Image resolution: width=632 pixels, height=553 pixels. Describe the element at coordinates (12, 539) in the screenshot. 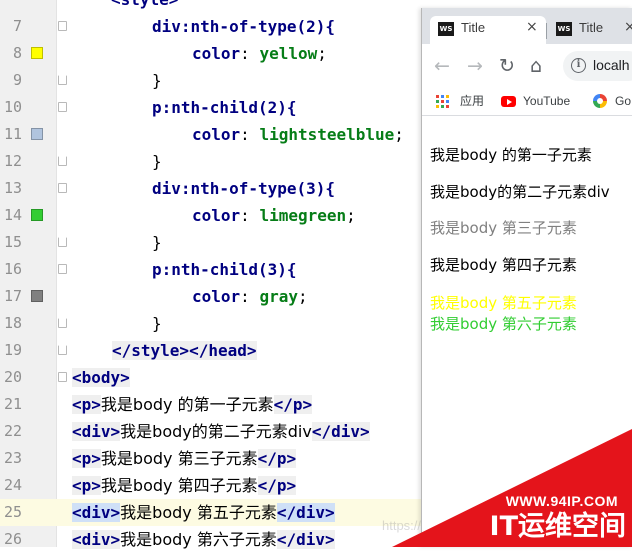

I see `line-number: 26` at that location.